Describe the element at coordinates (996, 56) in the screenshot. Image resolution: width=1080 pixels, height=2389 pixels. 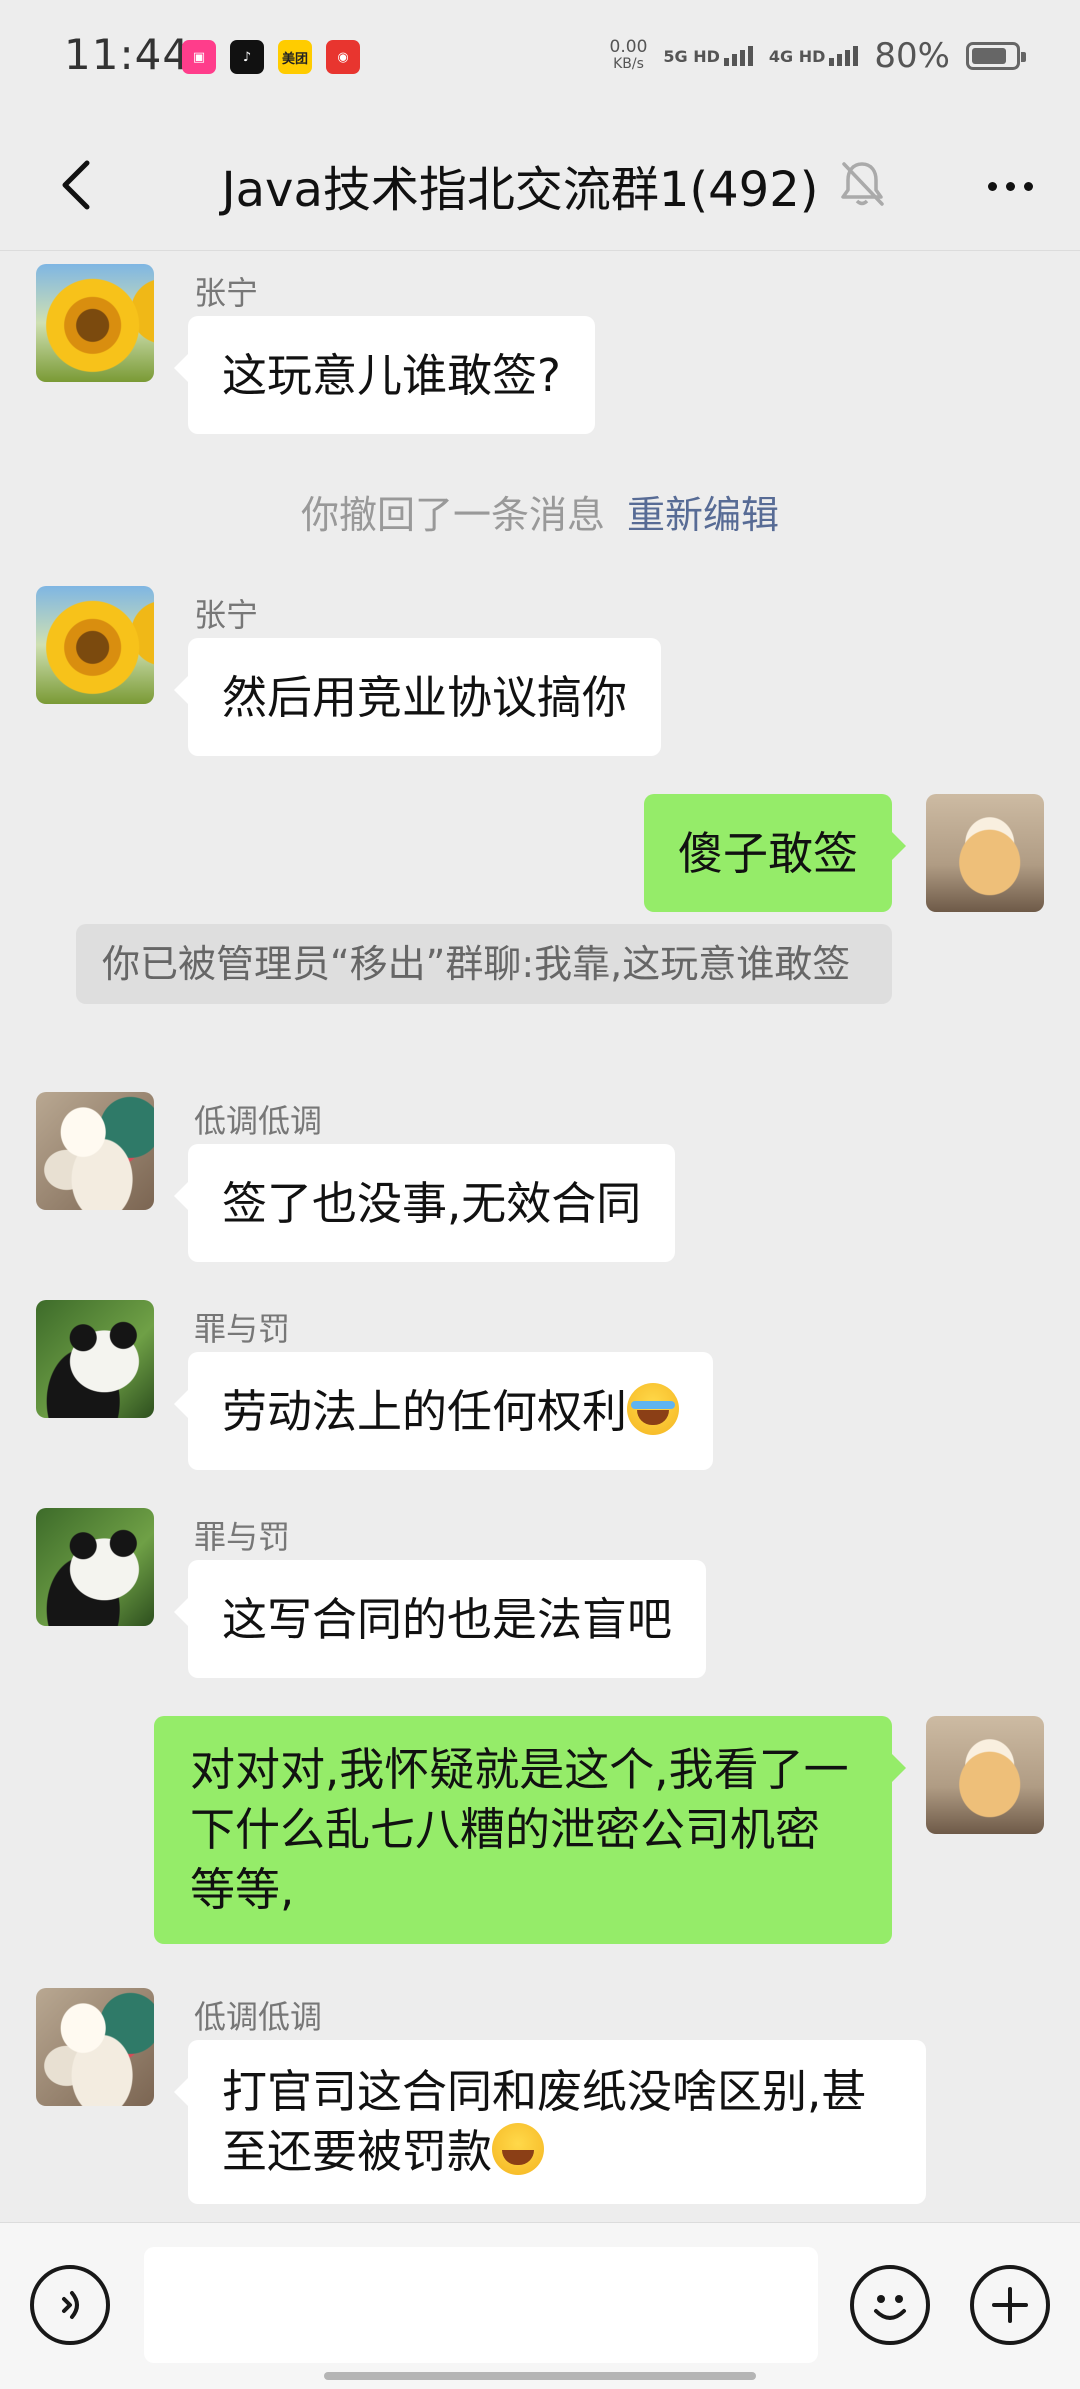
I see `battery-icon` at that location.